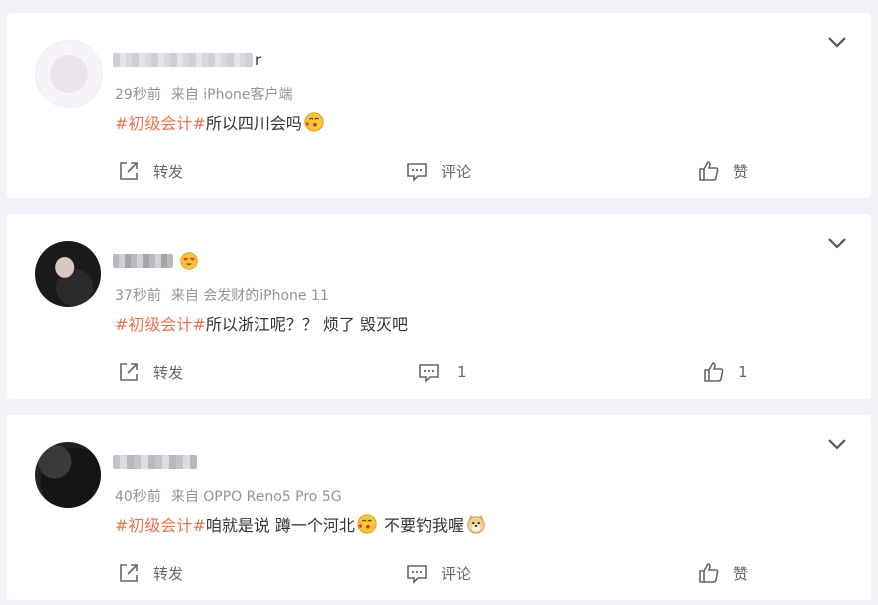 This screenshot has width=878, height=605. Describe the element at coordinates (138, 296) in the screenshot. I see `post-time: 37秒前` at that location.